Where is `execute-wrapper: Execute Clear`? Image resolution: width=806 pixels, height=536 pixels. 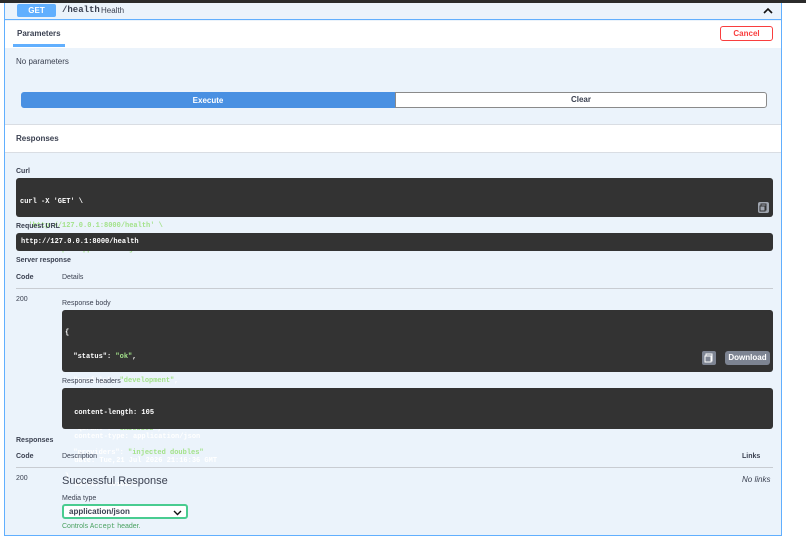
execute-wrapper: Execute Clear is located at coordinates (394, 100).